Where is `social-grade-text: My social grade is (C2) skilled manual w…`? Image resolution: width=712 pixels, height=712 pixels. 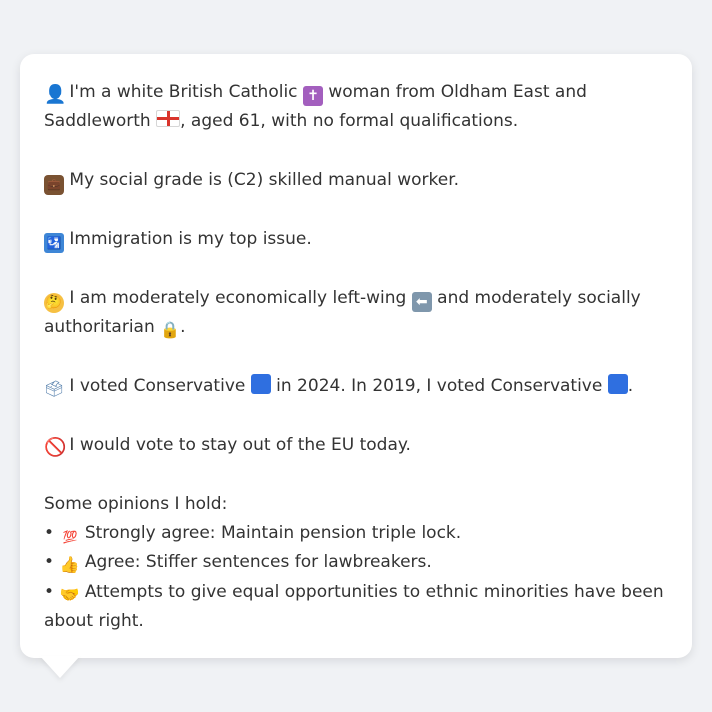
social-grade-text: My social grade is (C2) skilled manual w… is located at coordinates (264, 180).